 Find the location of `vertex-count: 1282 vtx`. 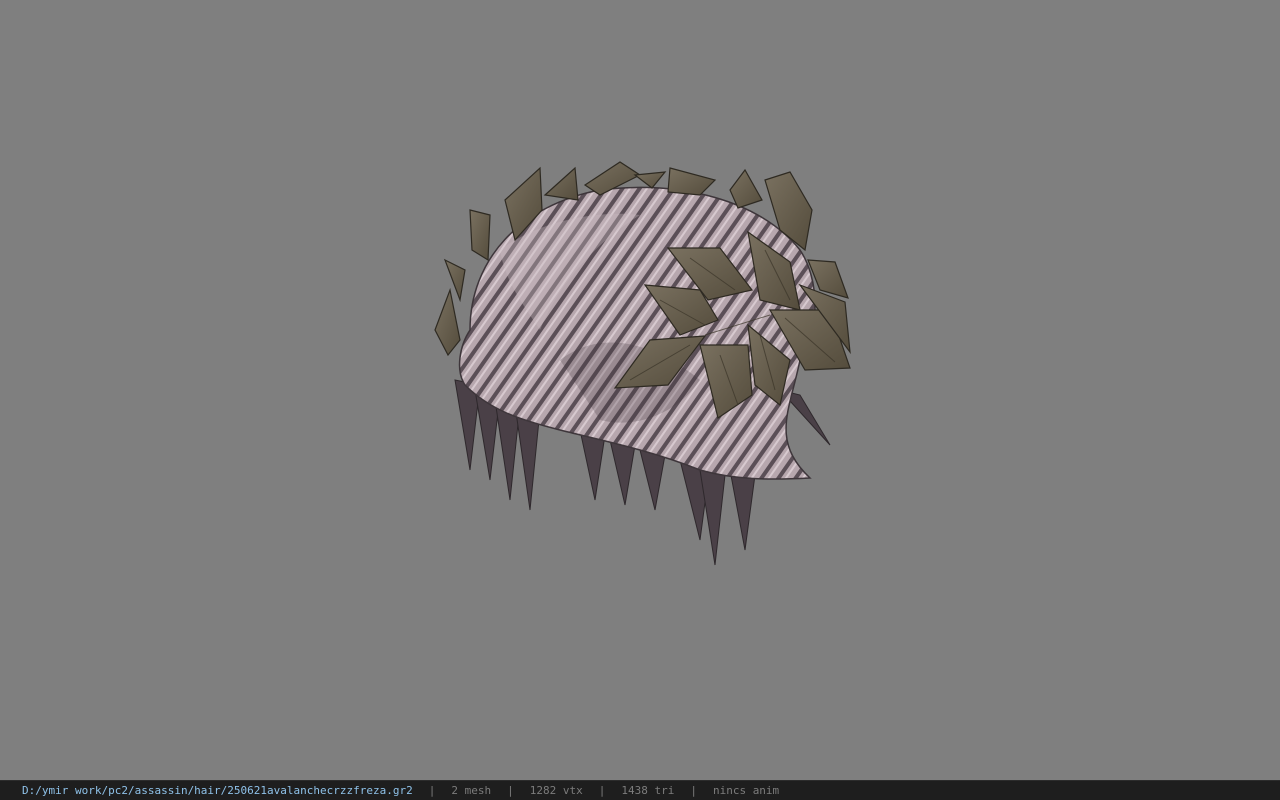

vertex-count: 1282 vtx is located at coordinates (556, 790).